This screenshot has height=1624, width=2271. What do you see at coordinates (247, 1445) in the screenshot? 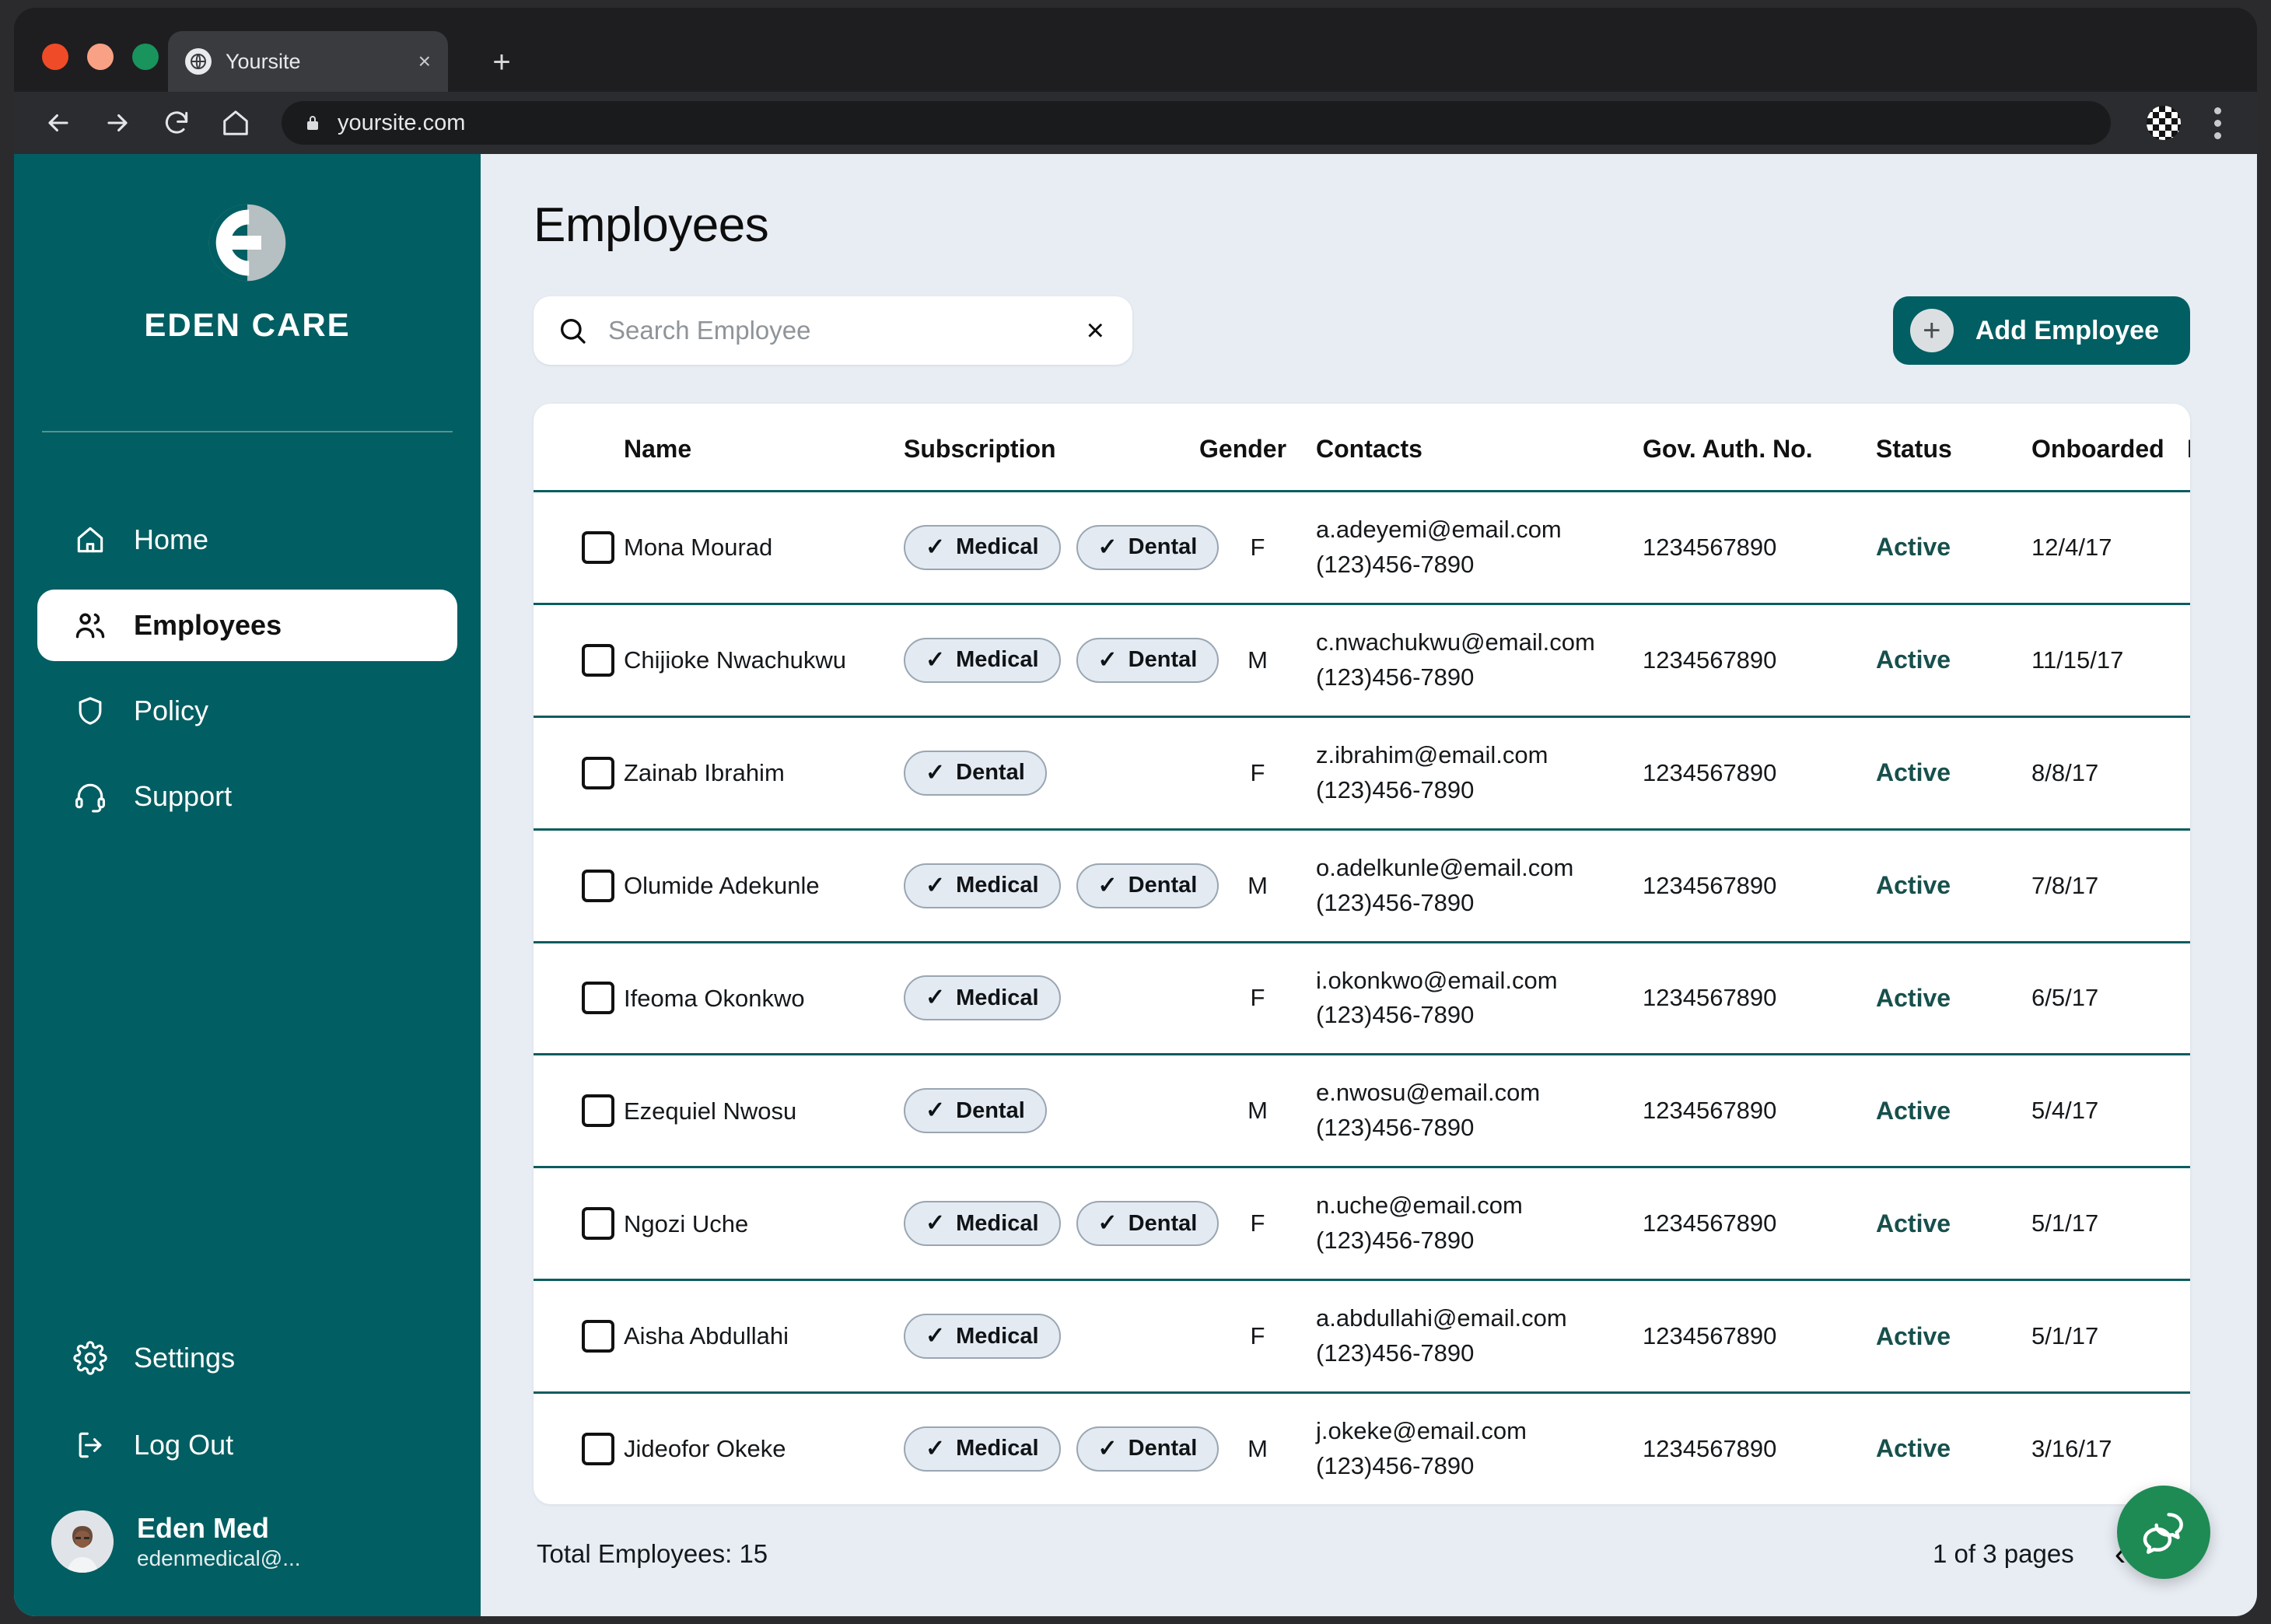
I see `sidebar-item-logout: Log Out` at bounding box center [247, 1445].